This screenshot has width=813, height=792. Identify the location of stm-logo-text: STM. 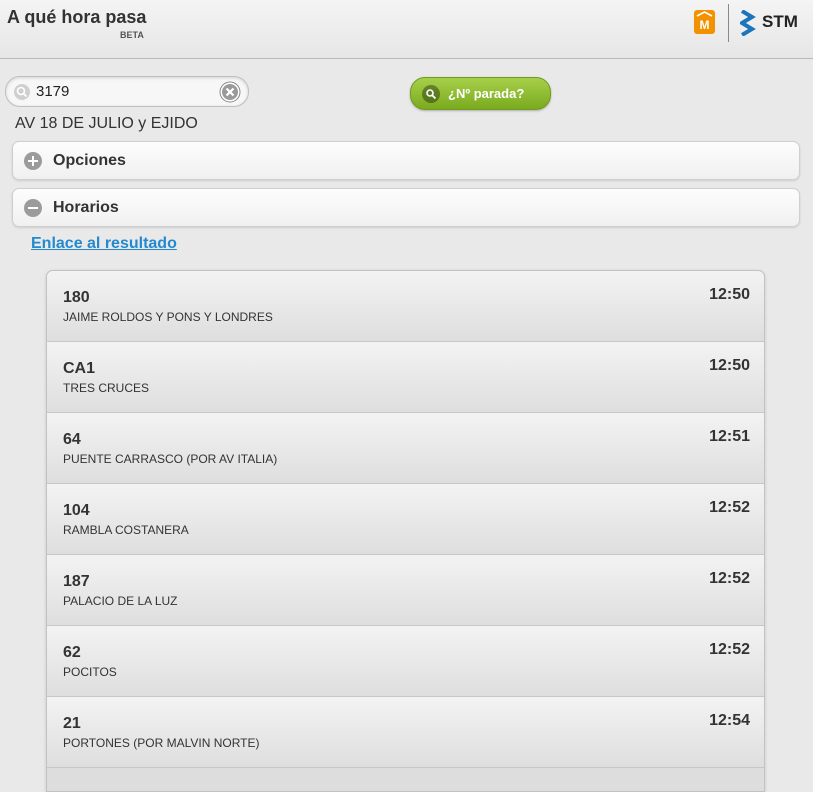
(780, 21).